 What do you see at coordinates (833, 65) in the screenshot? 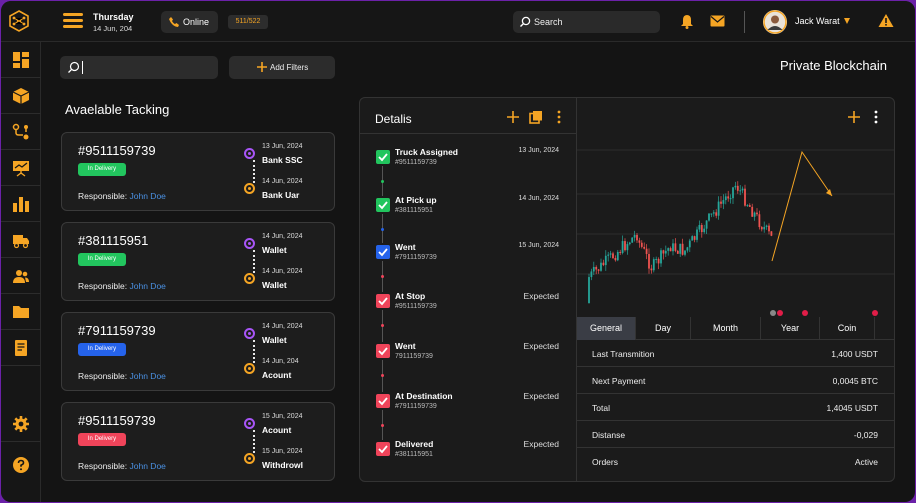
I see `page-title: Private Blockchain` at bounding box center [833, 65].